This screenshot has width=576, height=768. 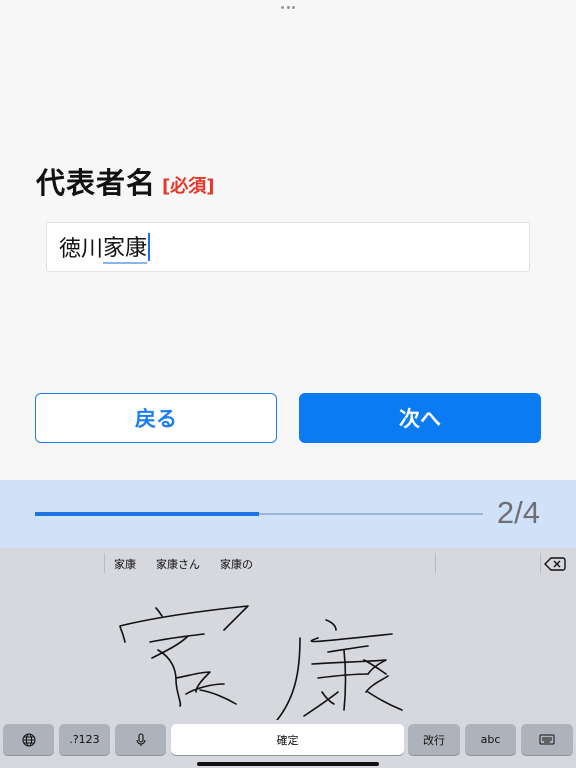 I want to click on back-button: 戻る, so click(x=156, y=418).